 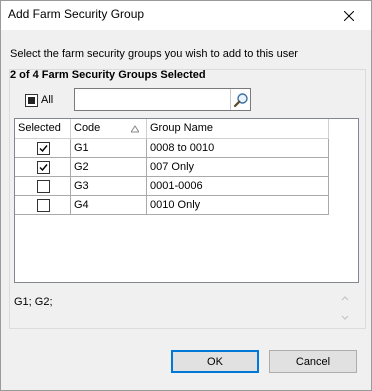 What do you see at coordinates (135, 129) in the screenshot?
I see `sort-ascending-icon` at bounding box center [135, 129].